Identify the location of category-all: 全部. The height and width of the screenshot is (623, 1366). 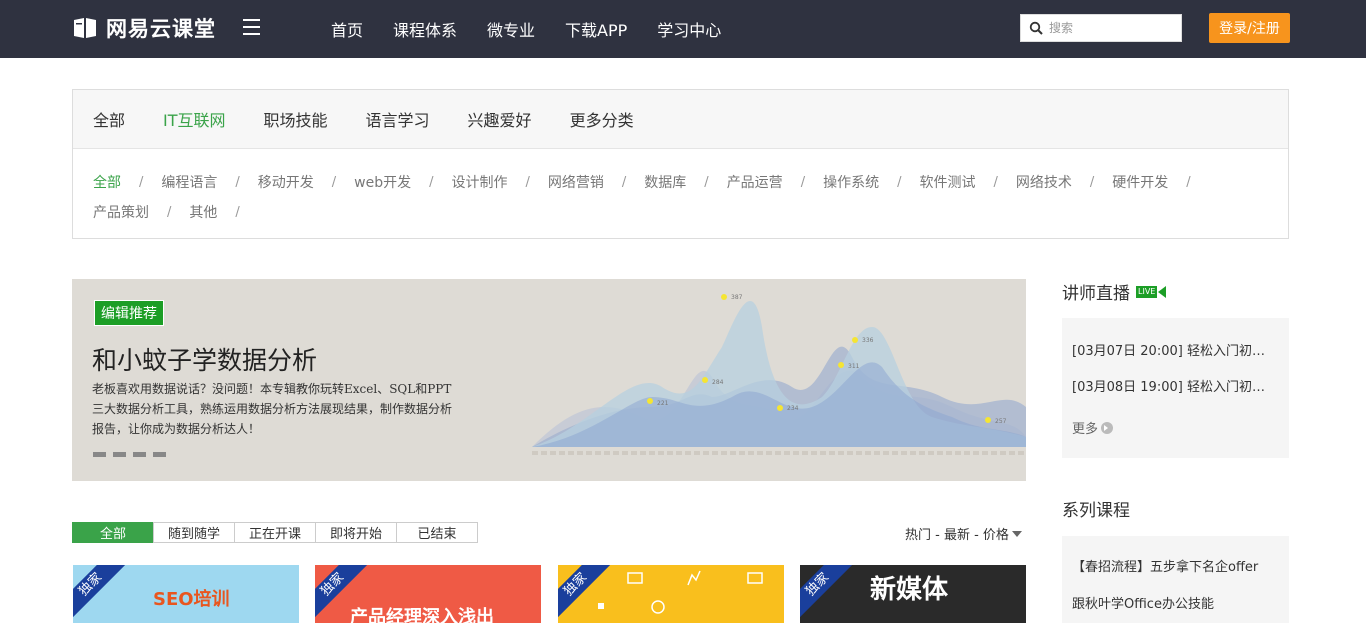
(109, 119).